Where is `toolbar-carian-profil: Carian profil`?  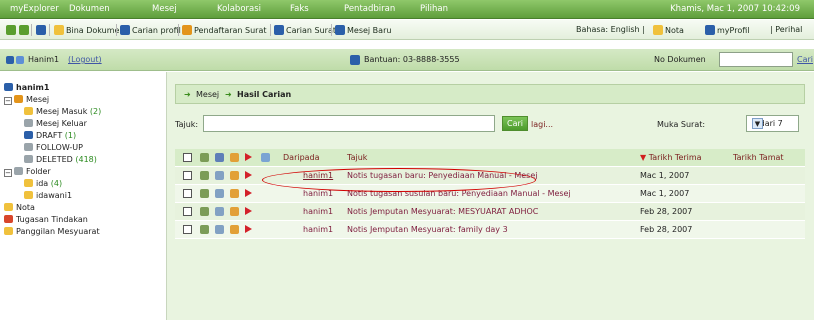 toolbar-carian-profil: Carian profil is located at coordinates (150, 30).